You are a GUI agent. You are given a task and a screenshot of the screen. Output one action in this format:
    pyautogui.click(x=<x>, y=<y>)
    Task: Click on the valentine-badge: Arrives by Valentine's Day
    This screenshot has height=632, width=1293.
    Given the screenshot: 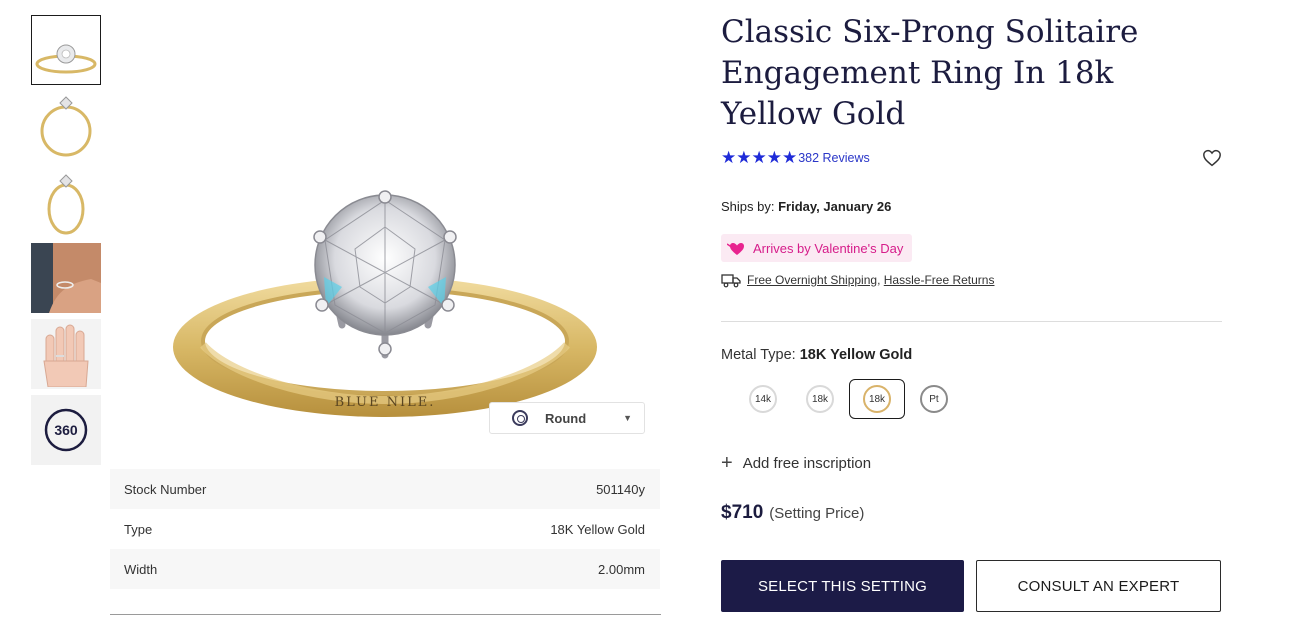 What is the action you would take?
    pyautogui.click(x=817, y=248)
    